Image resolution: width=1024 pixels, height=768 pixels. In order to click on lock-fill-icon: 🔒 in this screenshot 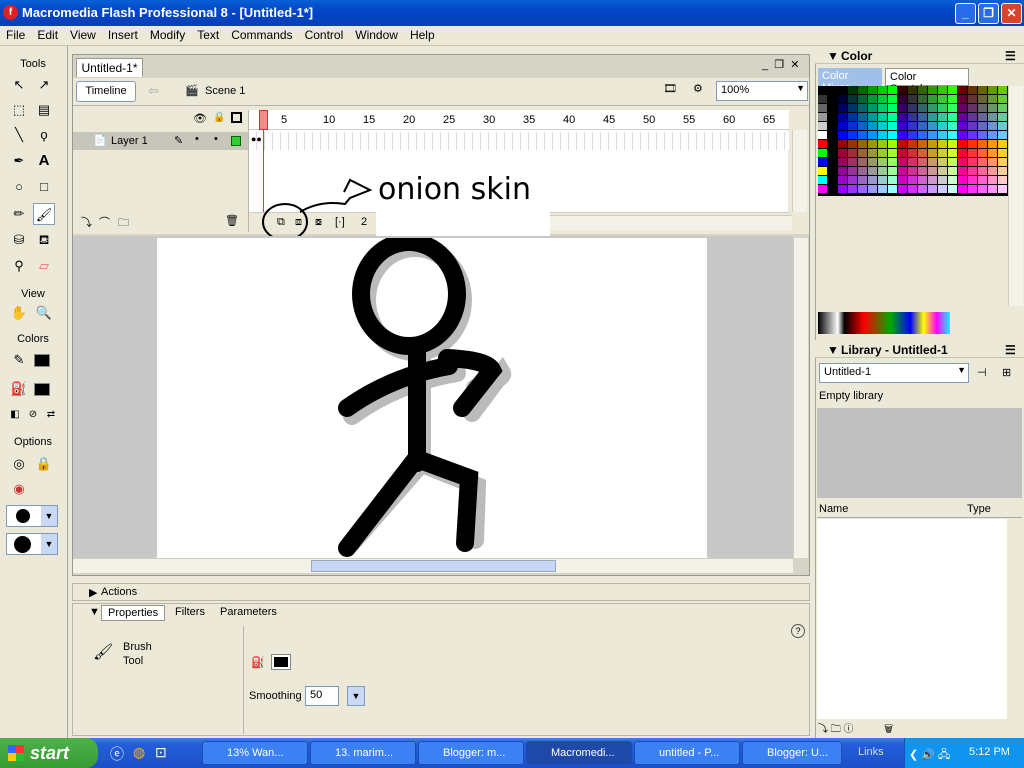, I will do `click(44, 464)`.